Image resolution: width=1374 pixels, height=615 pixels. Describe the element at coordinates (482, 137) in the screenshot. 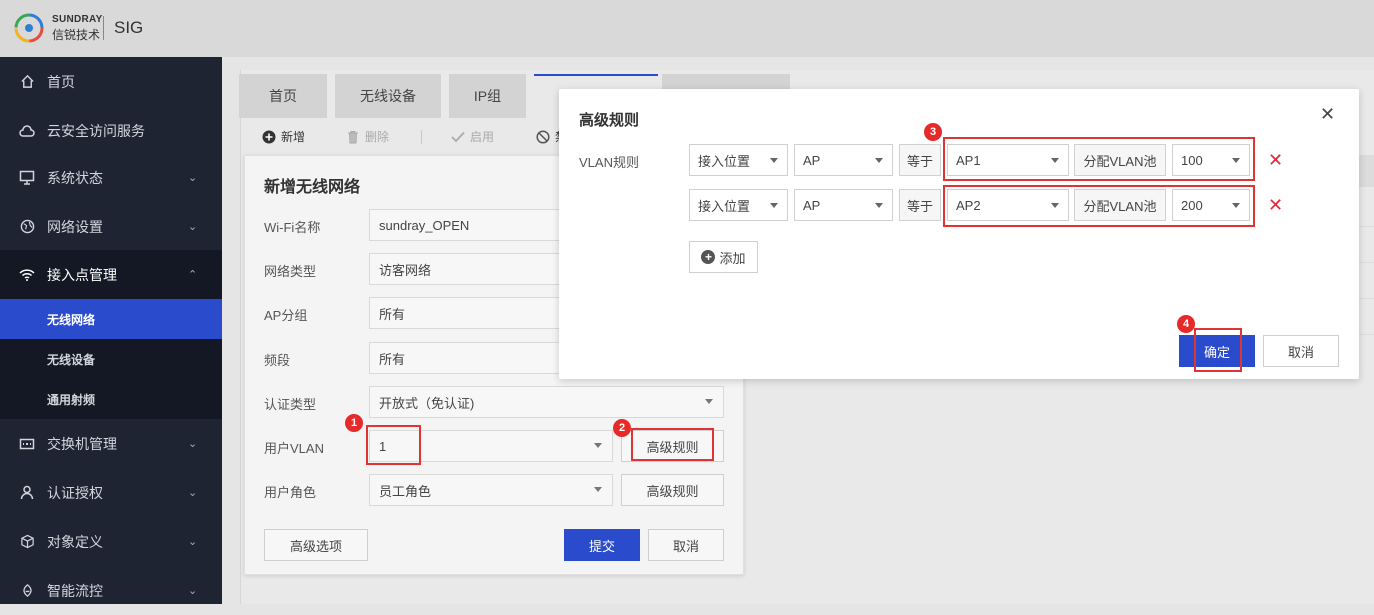

I see `enable-label: 启用` at that location.